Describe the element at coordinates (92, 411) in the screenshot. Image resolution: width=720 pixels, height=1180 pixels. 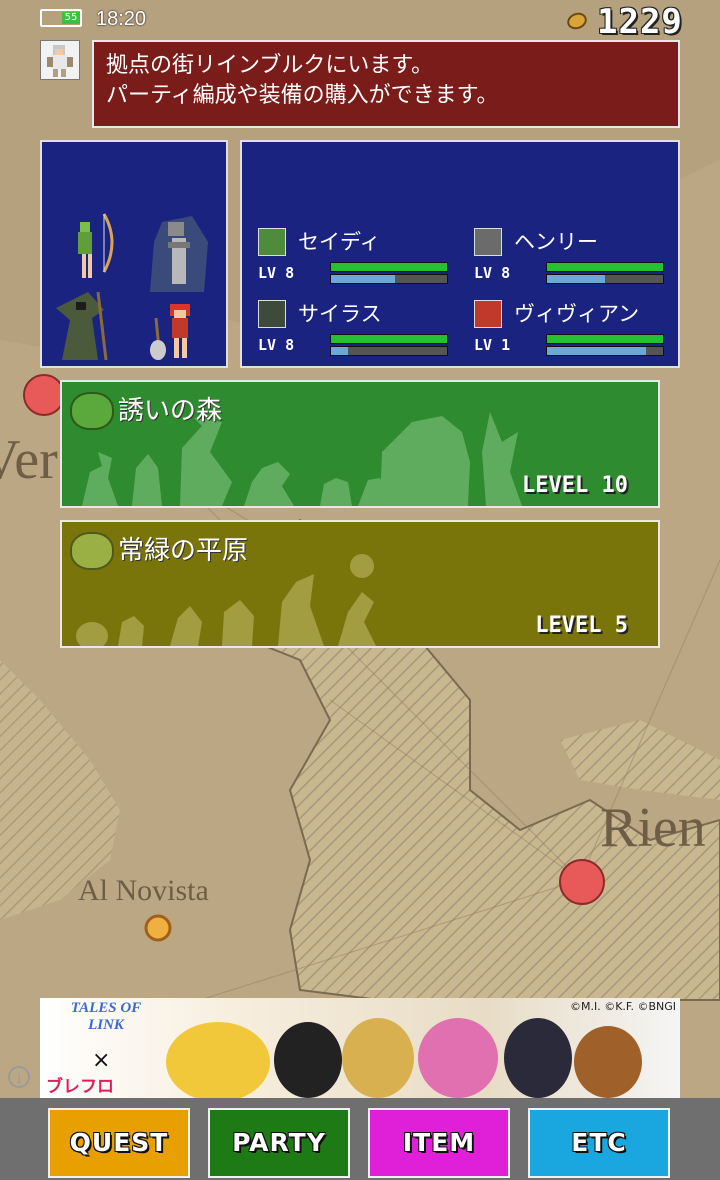
I see `dragon-icon` at that location.